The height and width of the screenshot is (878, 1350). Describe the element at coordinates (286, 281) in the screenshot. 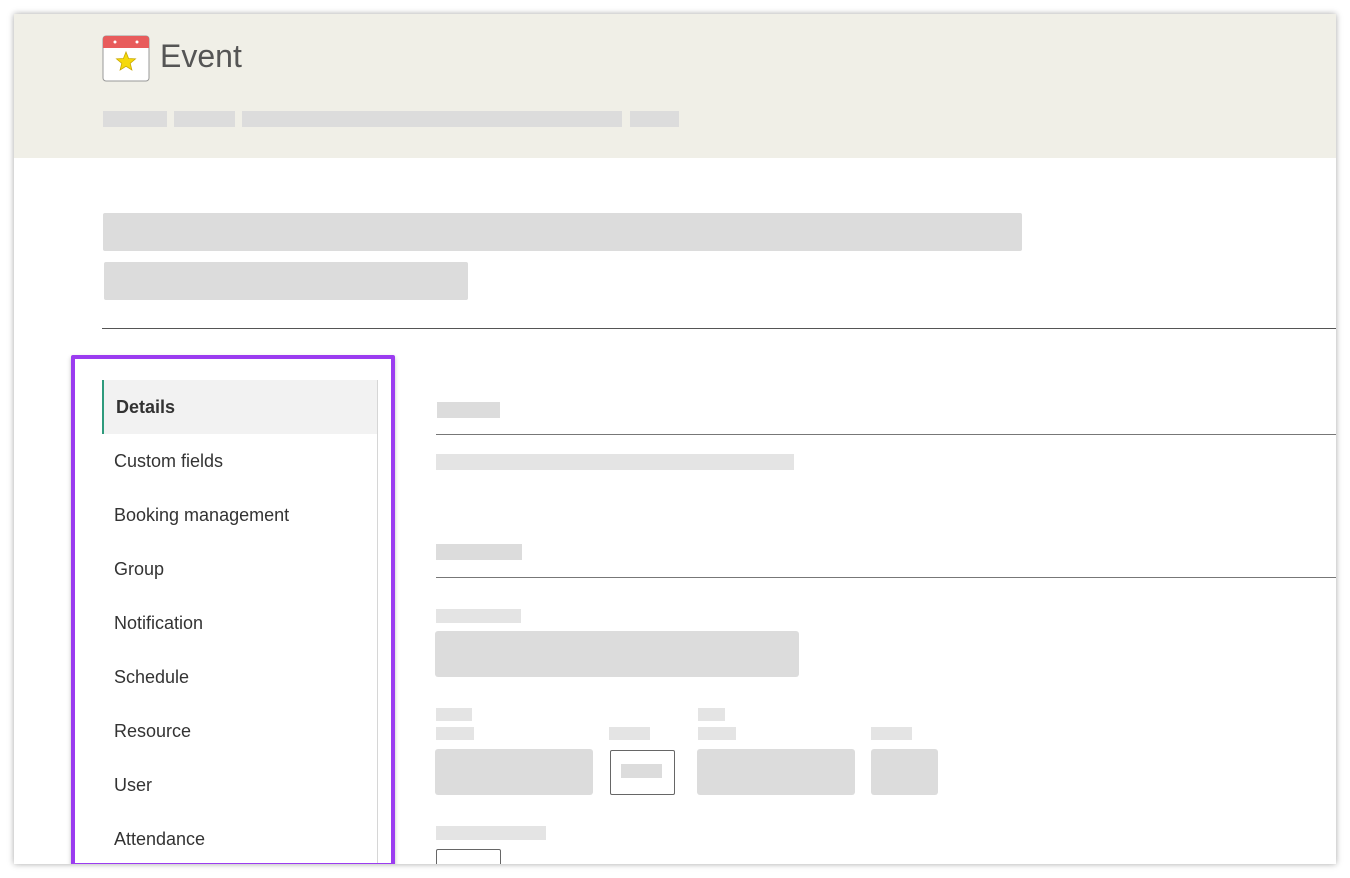

I see `event-subtitle-placeholder` at that location.